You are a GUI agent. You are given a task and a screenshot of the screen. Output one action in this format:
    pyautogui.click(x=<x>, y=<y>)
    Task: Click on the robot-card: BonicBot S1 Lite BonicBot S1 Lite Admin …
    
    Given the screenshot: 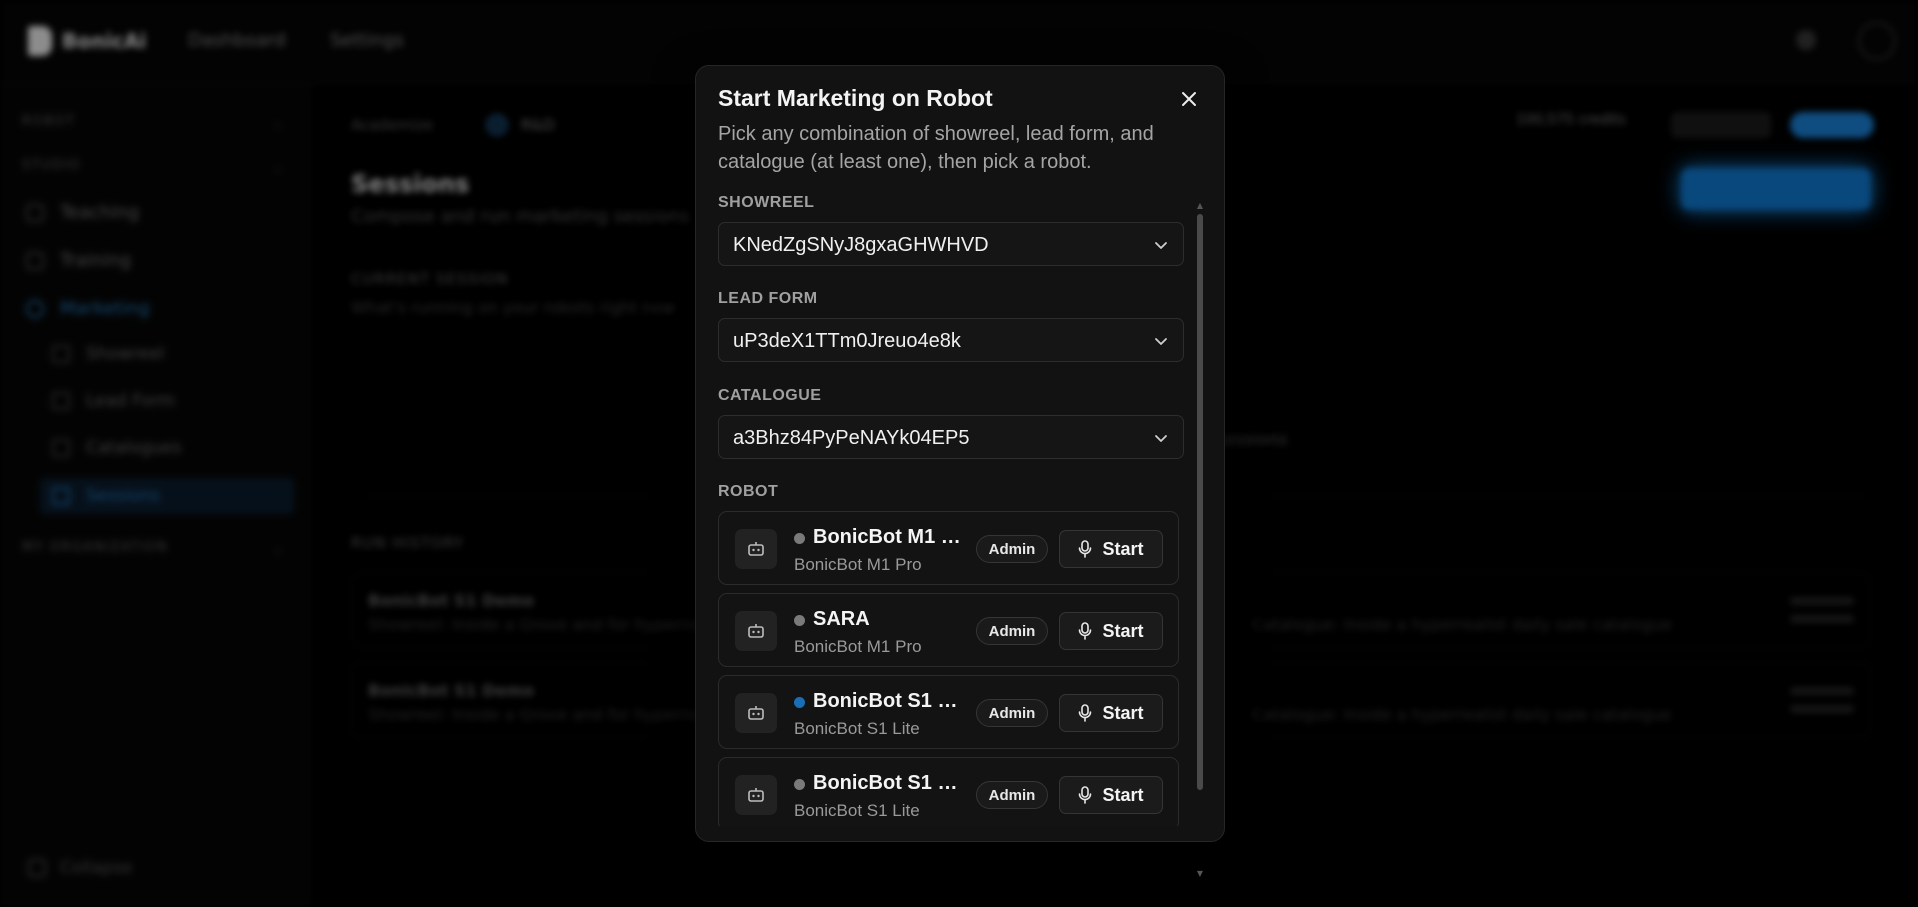 What is the action you would take?
    pyautogui.click(x=948, y=712)
    